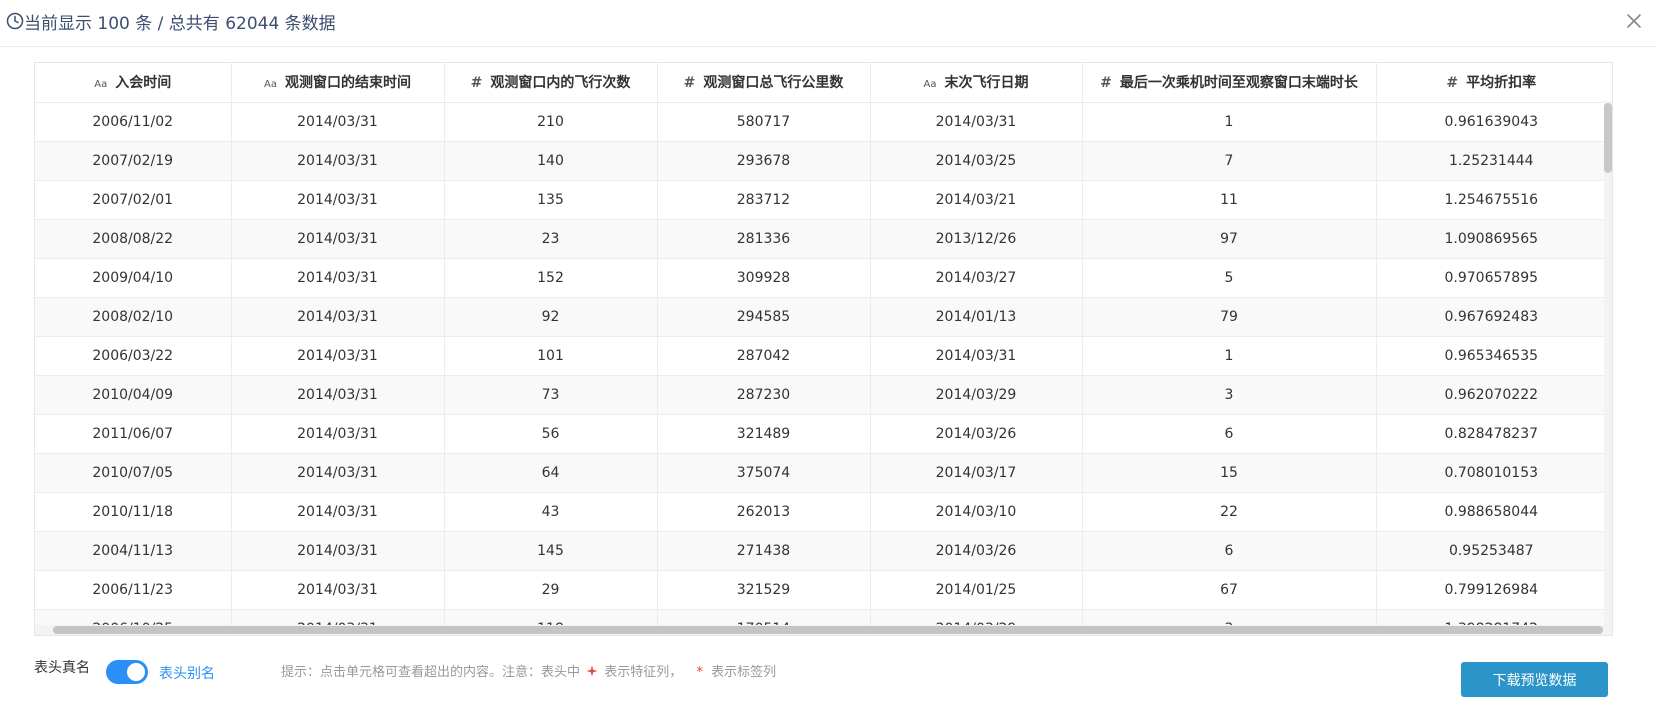 The width and height of the screenshot is (1657, 717). I want to click on table-cell: 2014/03/29, so click(976, 395).